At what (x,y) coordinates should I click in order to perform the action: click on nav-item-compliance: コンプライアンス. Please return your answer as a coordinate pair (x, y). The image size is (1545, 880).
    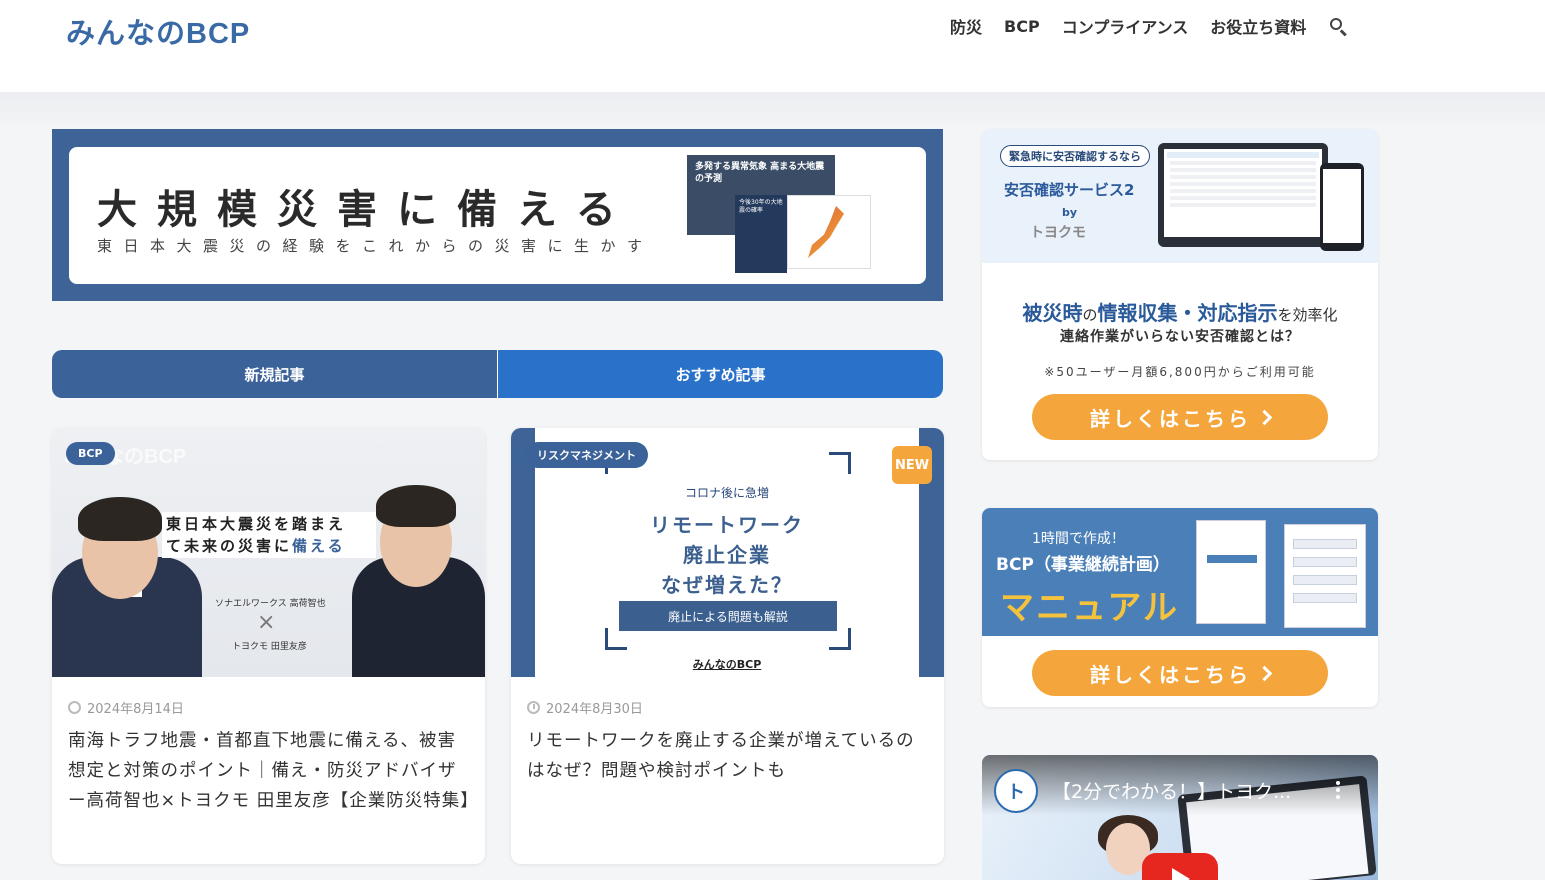
    Looking at the image, I should click on (1125, 26).